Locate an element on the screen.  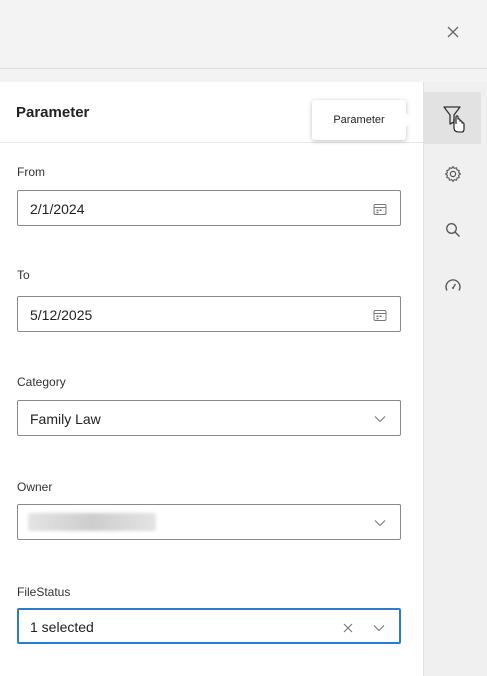
rail-filter-button is located at coordinates (452, 118).